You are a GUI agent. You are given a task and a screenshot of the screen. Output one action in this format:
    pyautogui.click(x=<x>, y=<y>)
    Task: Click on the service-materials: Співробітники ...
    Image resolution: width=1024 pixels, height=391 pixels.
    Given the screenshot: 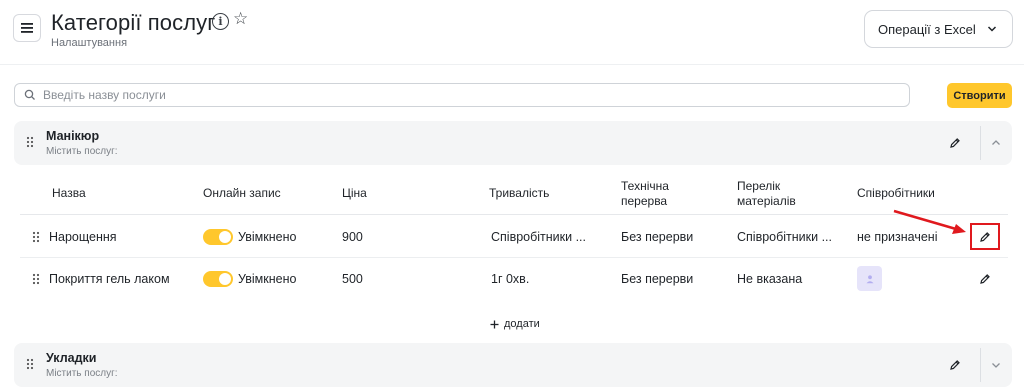 What is the action you would take?
    pyautogui.click(x=785, y=237)
    